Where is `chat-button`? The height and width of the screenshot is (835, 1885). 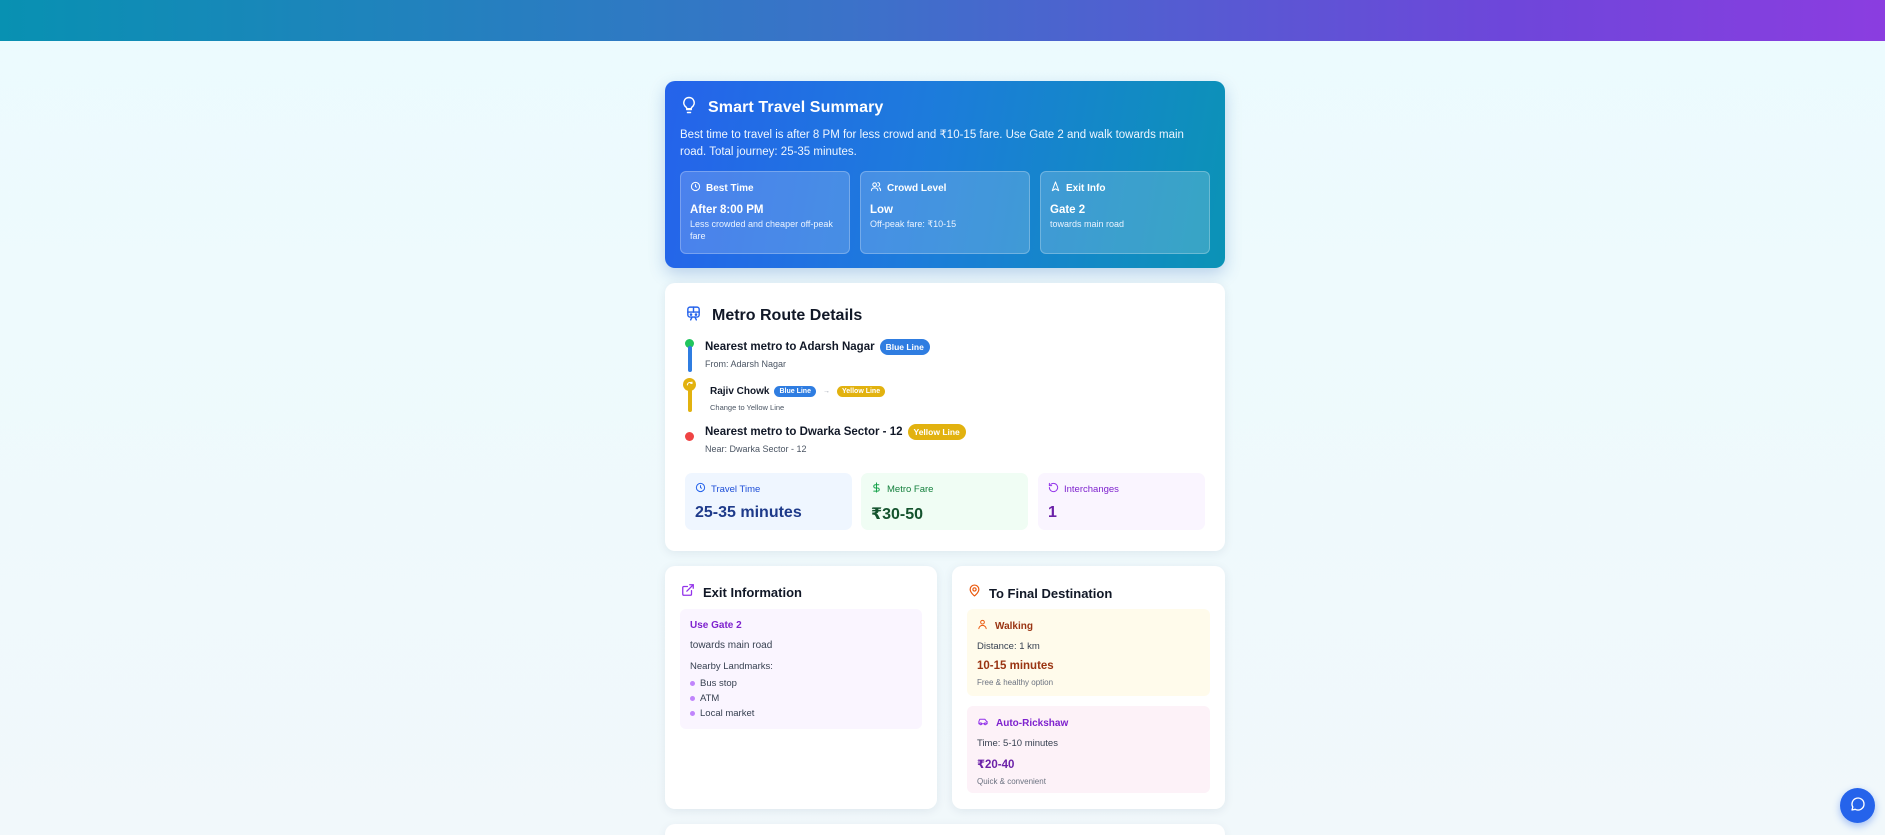 chat-button is located at coordinates (1857, 805).